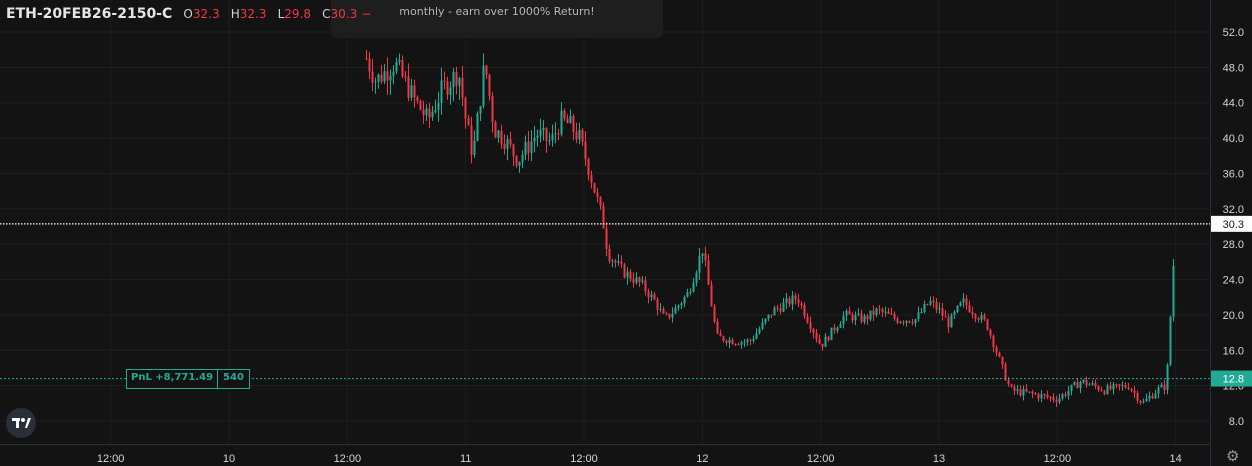 The image size is (1252, 466). I want to click on price-tick-label: 44.0, so click(1233, 104).